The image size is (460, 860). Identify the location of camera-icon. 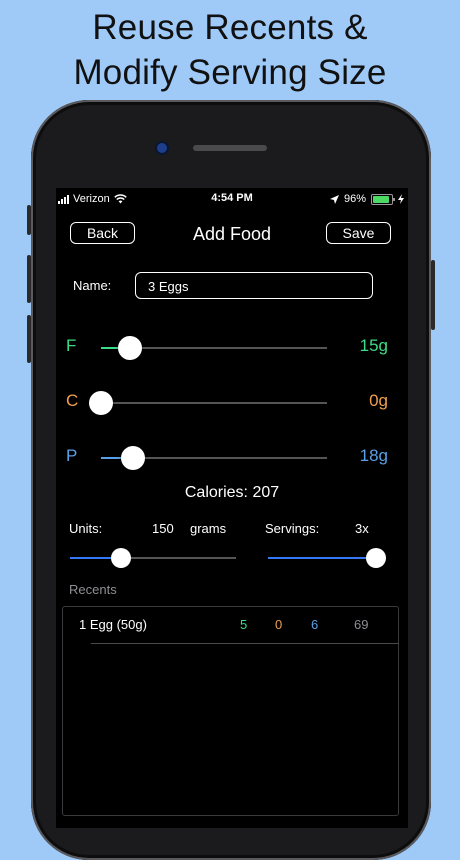
(162, 148).